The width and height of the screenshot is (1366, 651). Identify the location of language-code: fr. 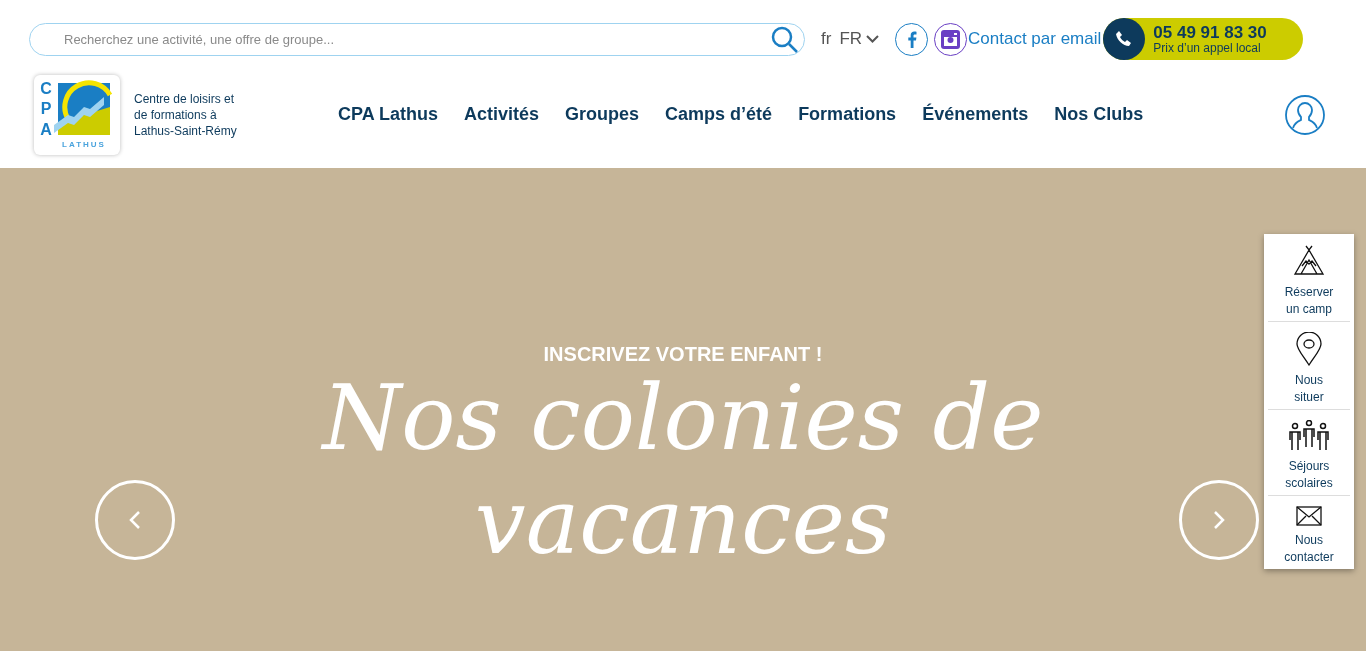
(826, 39).